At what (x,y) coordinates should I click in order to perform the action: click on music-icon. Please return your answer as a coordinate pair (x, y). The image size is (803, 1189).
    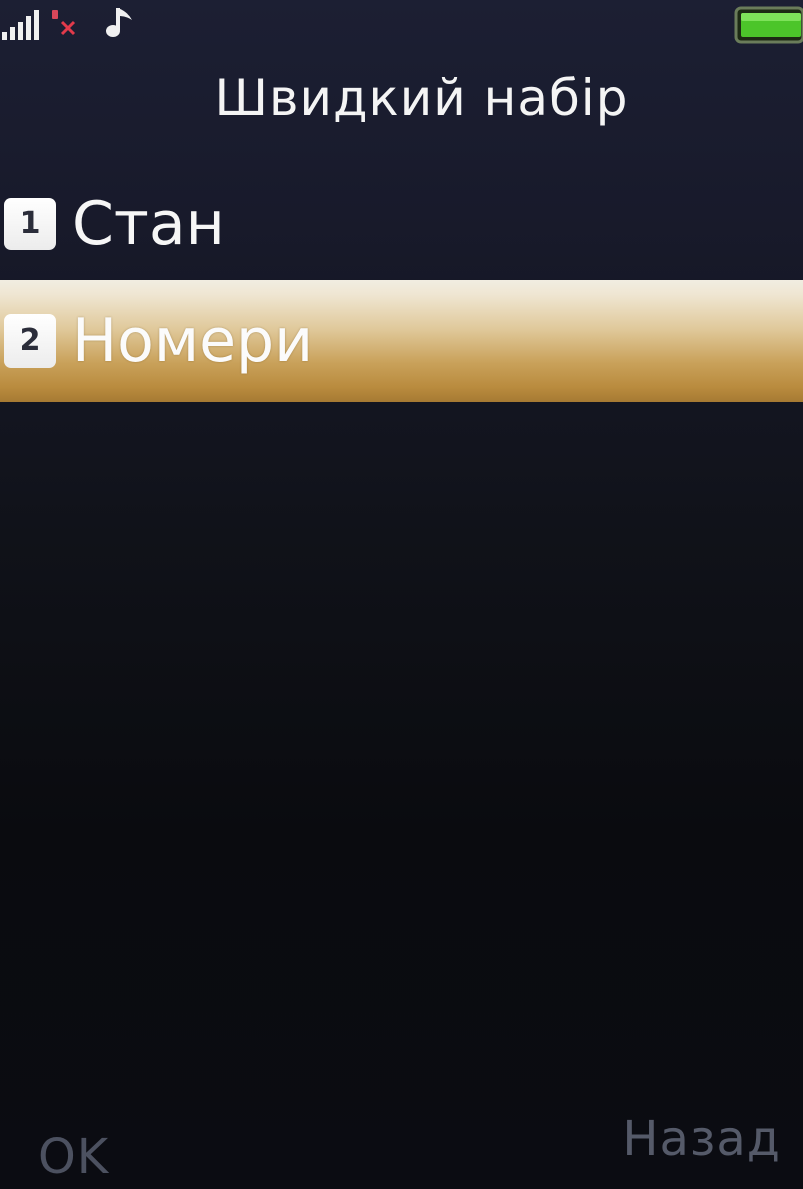
    Looking at the image, I should click on (119, 22).